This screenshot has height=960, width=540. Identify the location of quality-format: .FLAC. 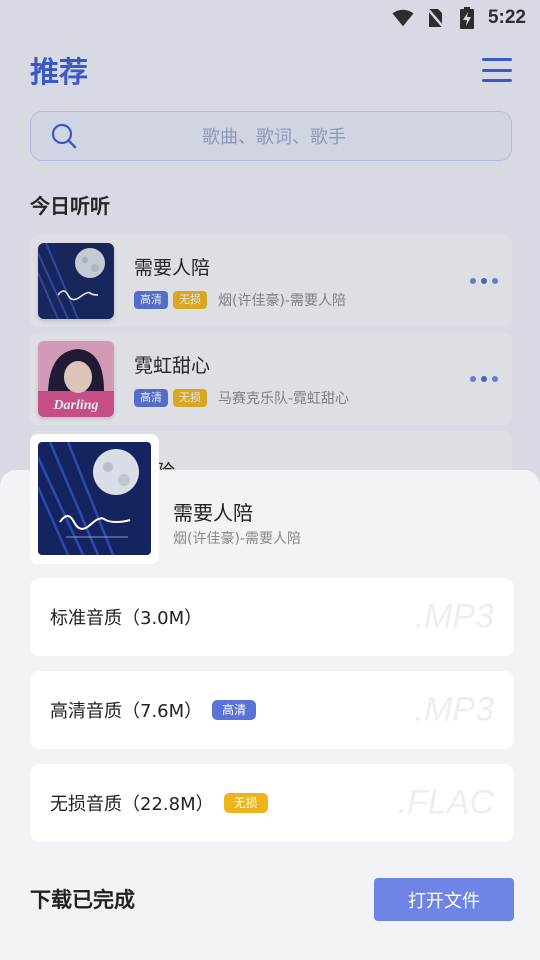
(445, 802).